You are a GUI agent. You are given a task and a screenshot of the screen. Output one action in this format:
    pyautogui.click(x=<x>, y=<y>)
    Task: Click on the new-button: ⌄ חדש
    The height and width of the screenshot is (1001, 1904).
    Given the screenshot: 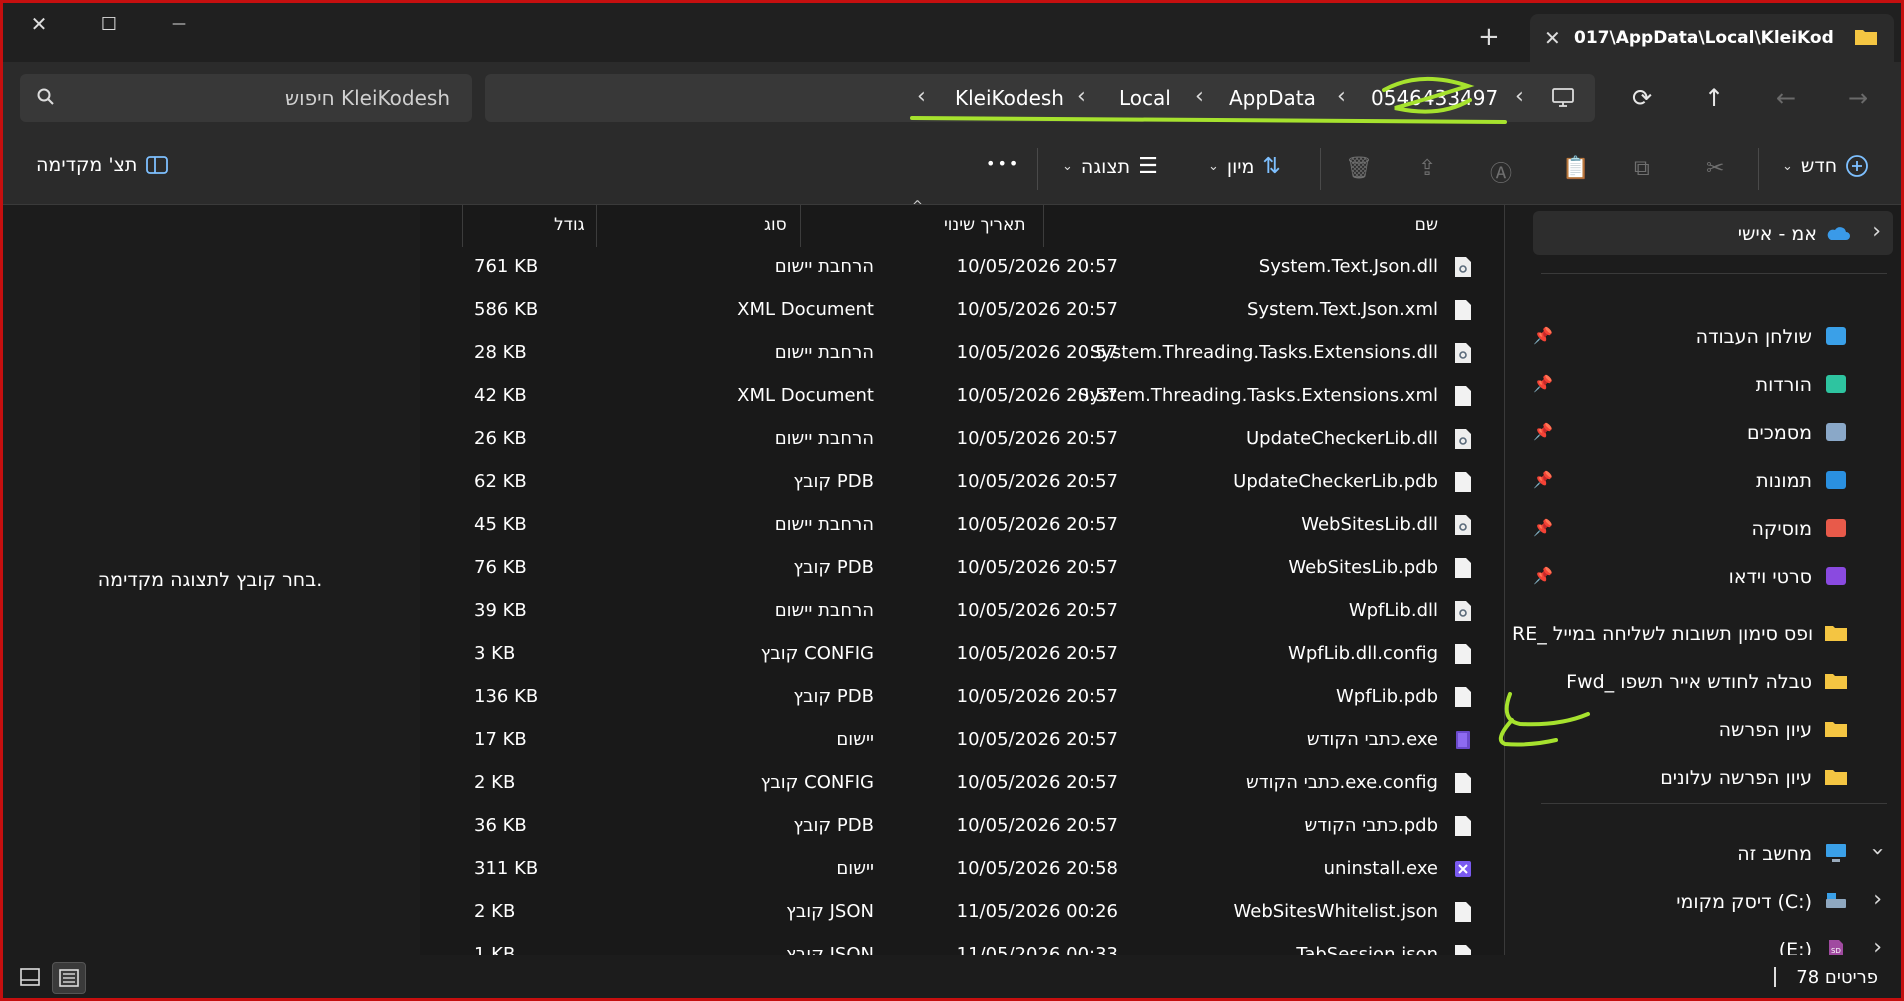 What is the action you would take?
    pyautogui.click(x=1825, y=166)
    